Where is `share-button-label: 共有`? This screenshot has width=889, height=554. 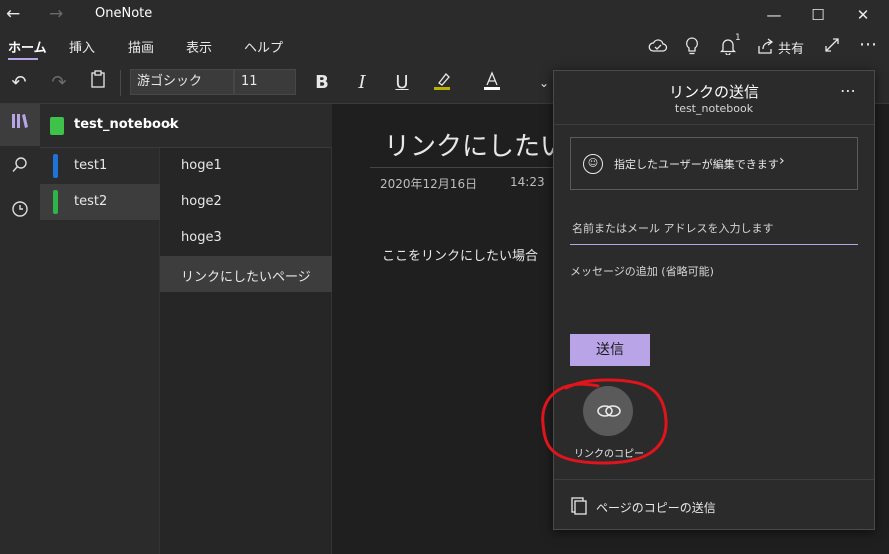
share-button-label: 共有 is located at coordinates (791, 47).